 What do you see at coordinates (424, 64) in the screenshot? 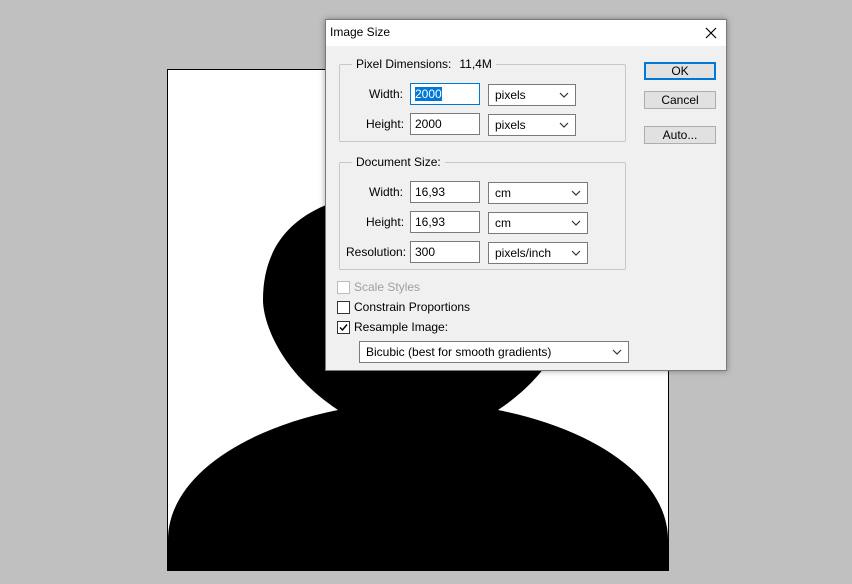
I see `pixel-dimensions-legend: Pixel Dimensions: 11,4M` at bounding box center [424, 64].